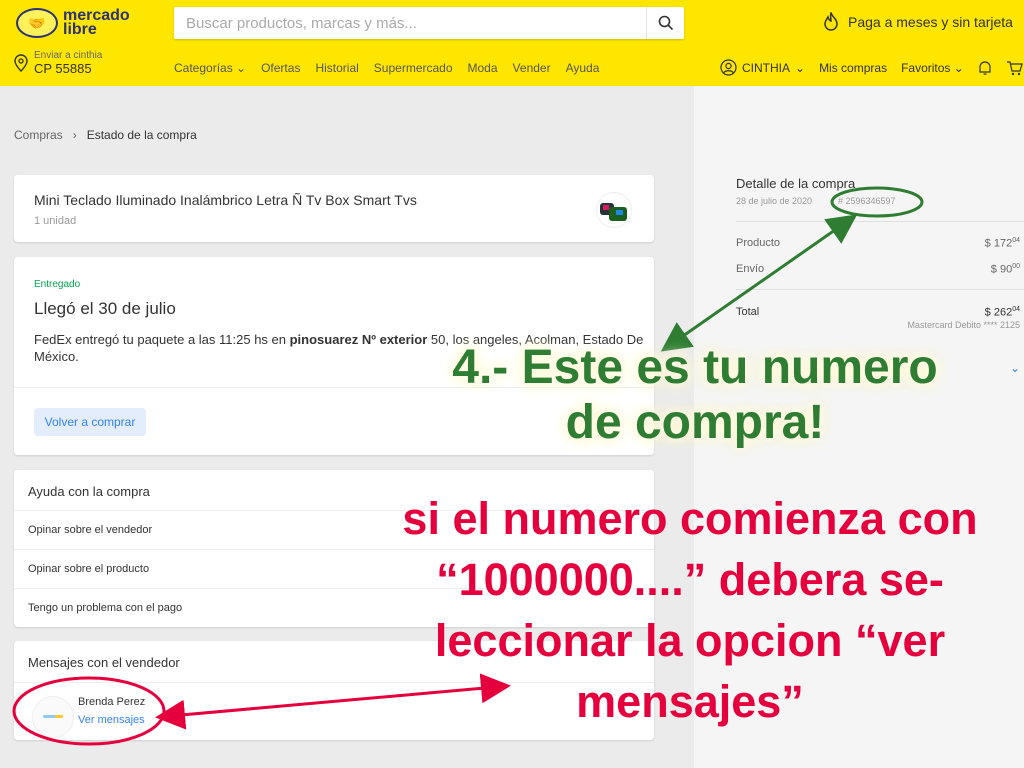 The height and width of the screenshot is (768, 1024). Describe the element at coordinates (930, 22) in the screenshot. I see `promo-text: Paga a meses y sin tarjeta` at that location.